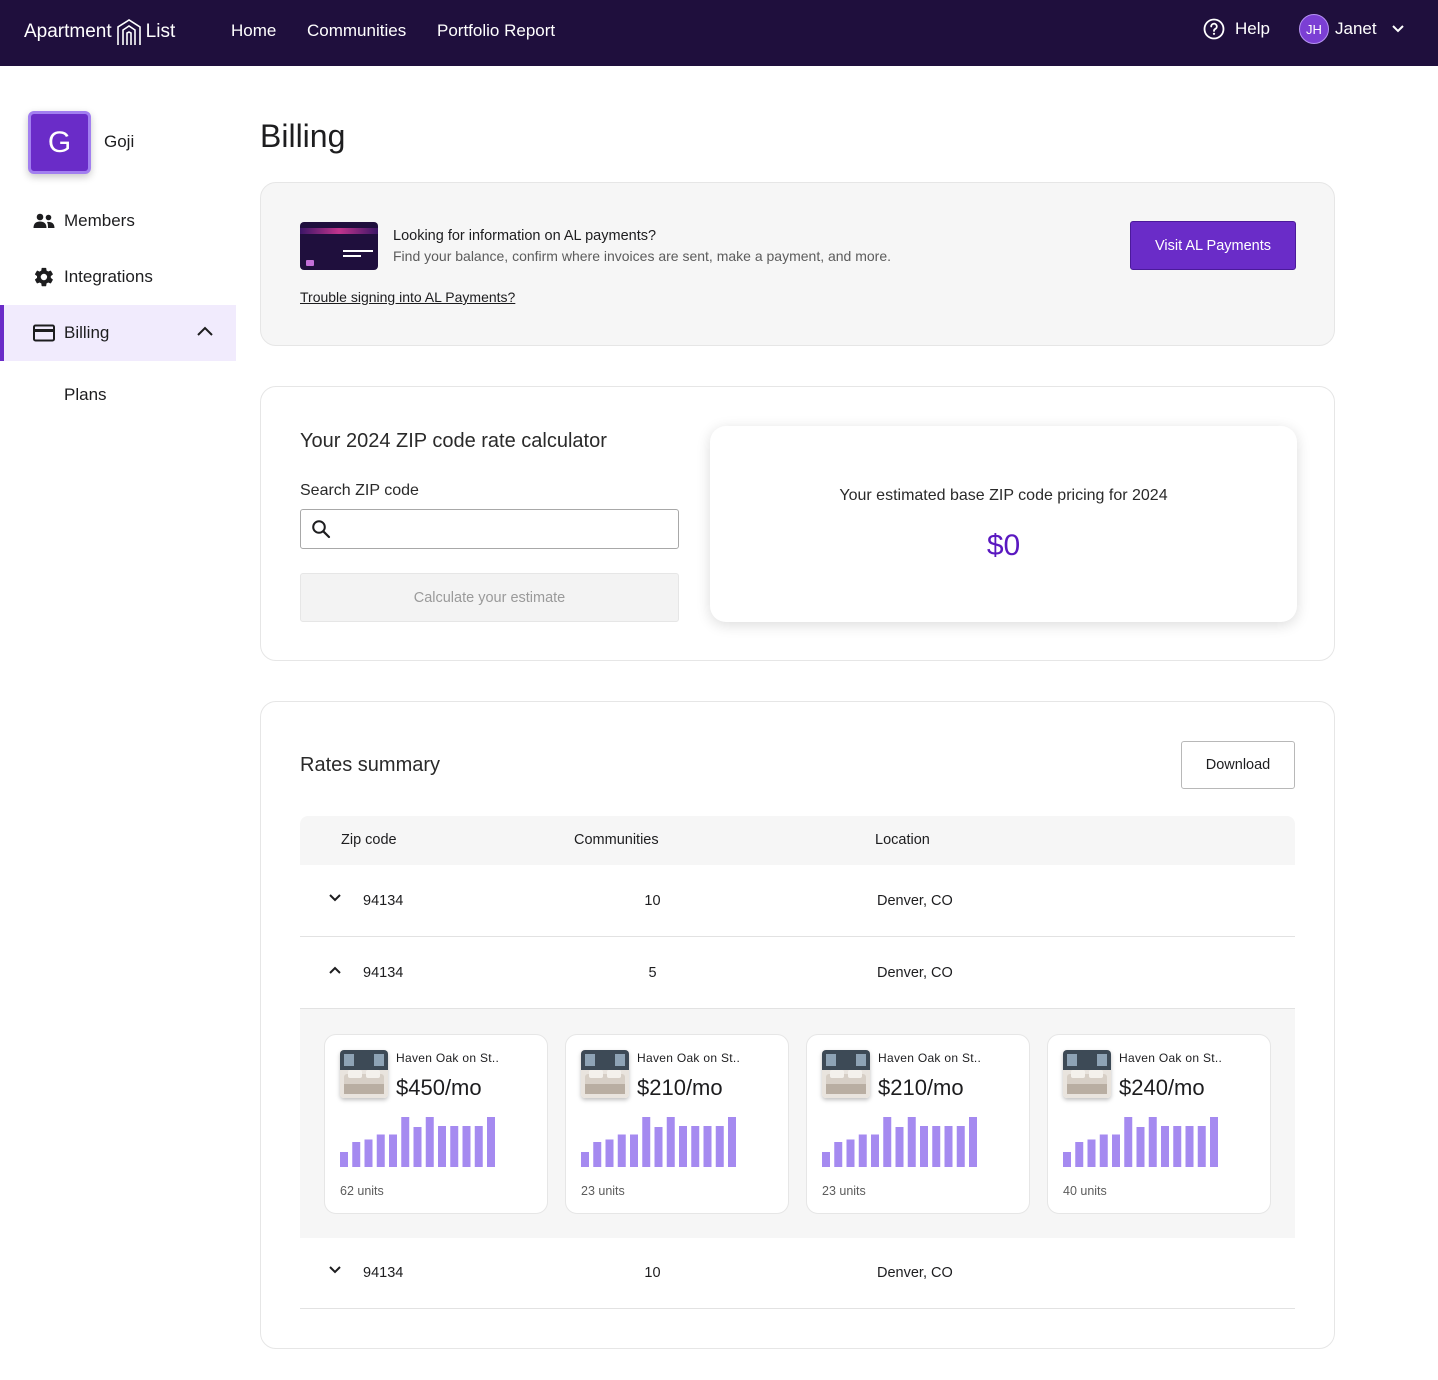 Image resolution: width=1438 pixels, height=1380 pixels. Describe the element at coordinates (108, 276) in the screenshot. I see `sidebar-item-label: Integrations` at that location.